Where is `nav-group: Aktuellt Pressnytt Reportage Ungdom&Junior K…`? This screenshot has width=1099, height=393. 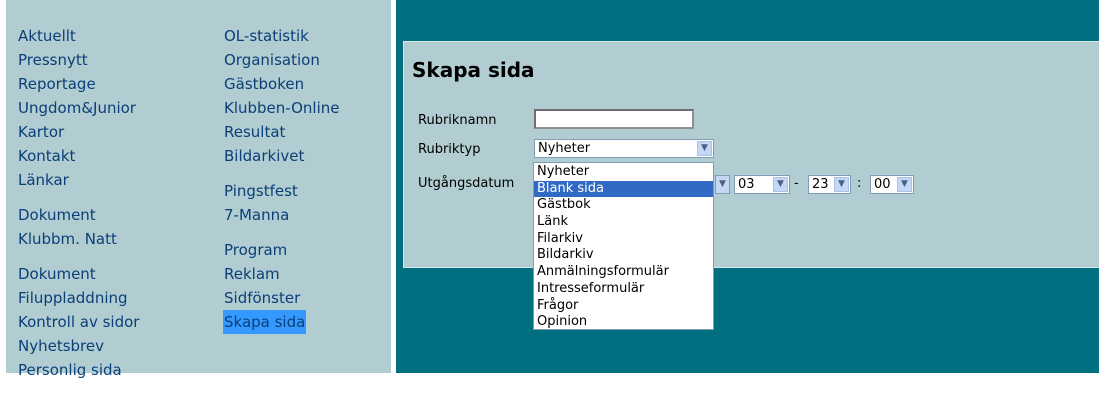 nav-group: Aktuellt Pressnytt Reportage Ungdom&Junior K… is located at coordinates (78, 108).